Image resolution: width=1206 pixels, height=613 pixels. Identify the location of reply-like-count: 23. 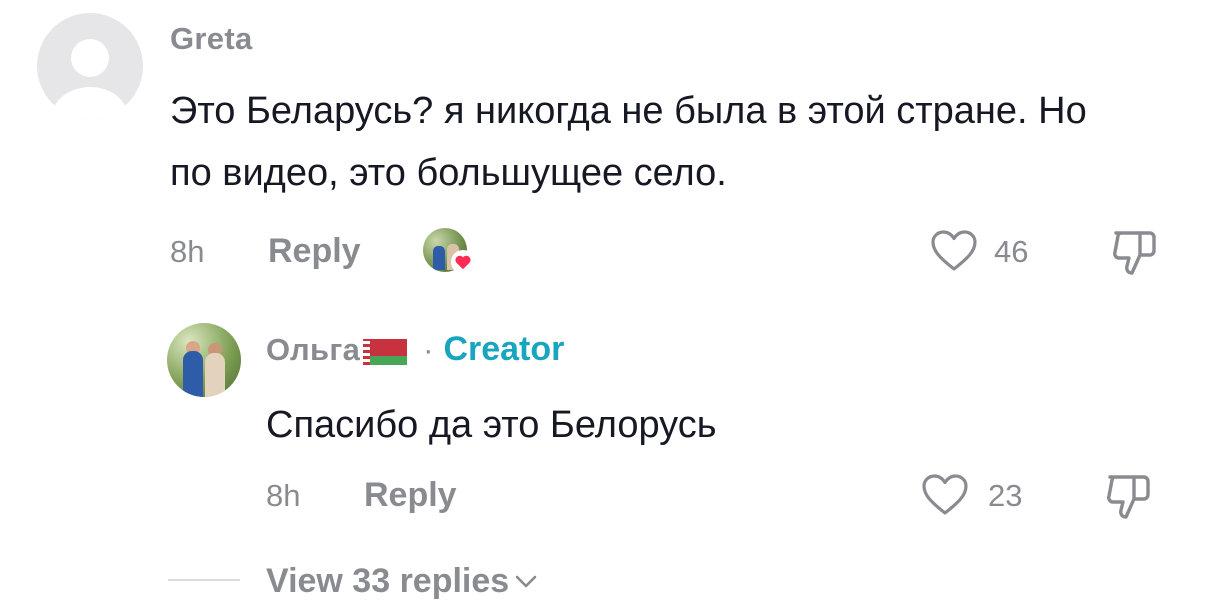
(1005, 495).